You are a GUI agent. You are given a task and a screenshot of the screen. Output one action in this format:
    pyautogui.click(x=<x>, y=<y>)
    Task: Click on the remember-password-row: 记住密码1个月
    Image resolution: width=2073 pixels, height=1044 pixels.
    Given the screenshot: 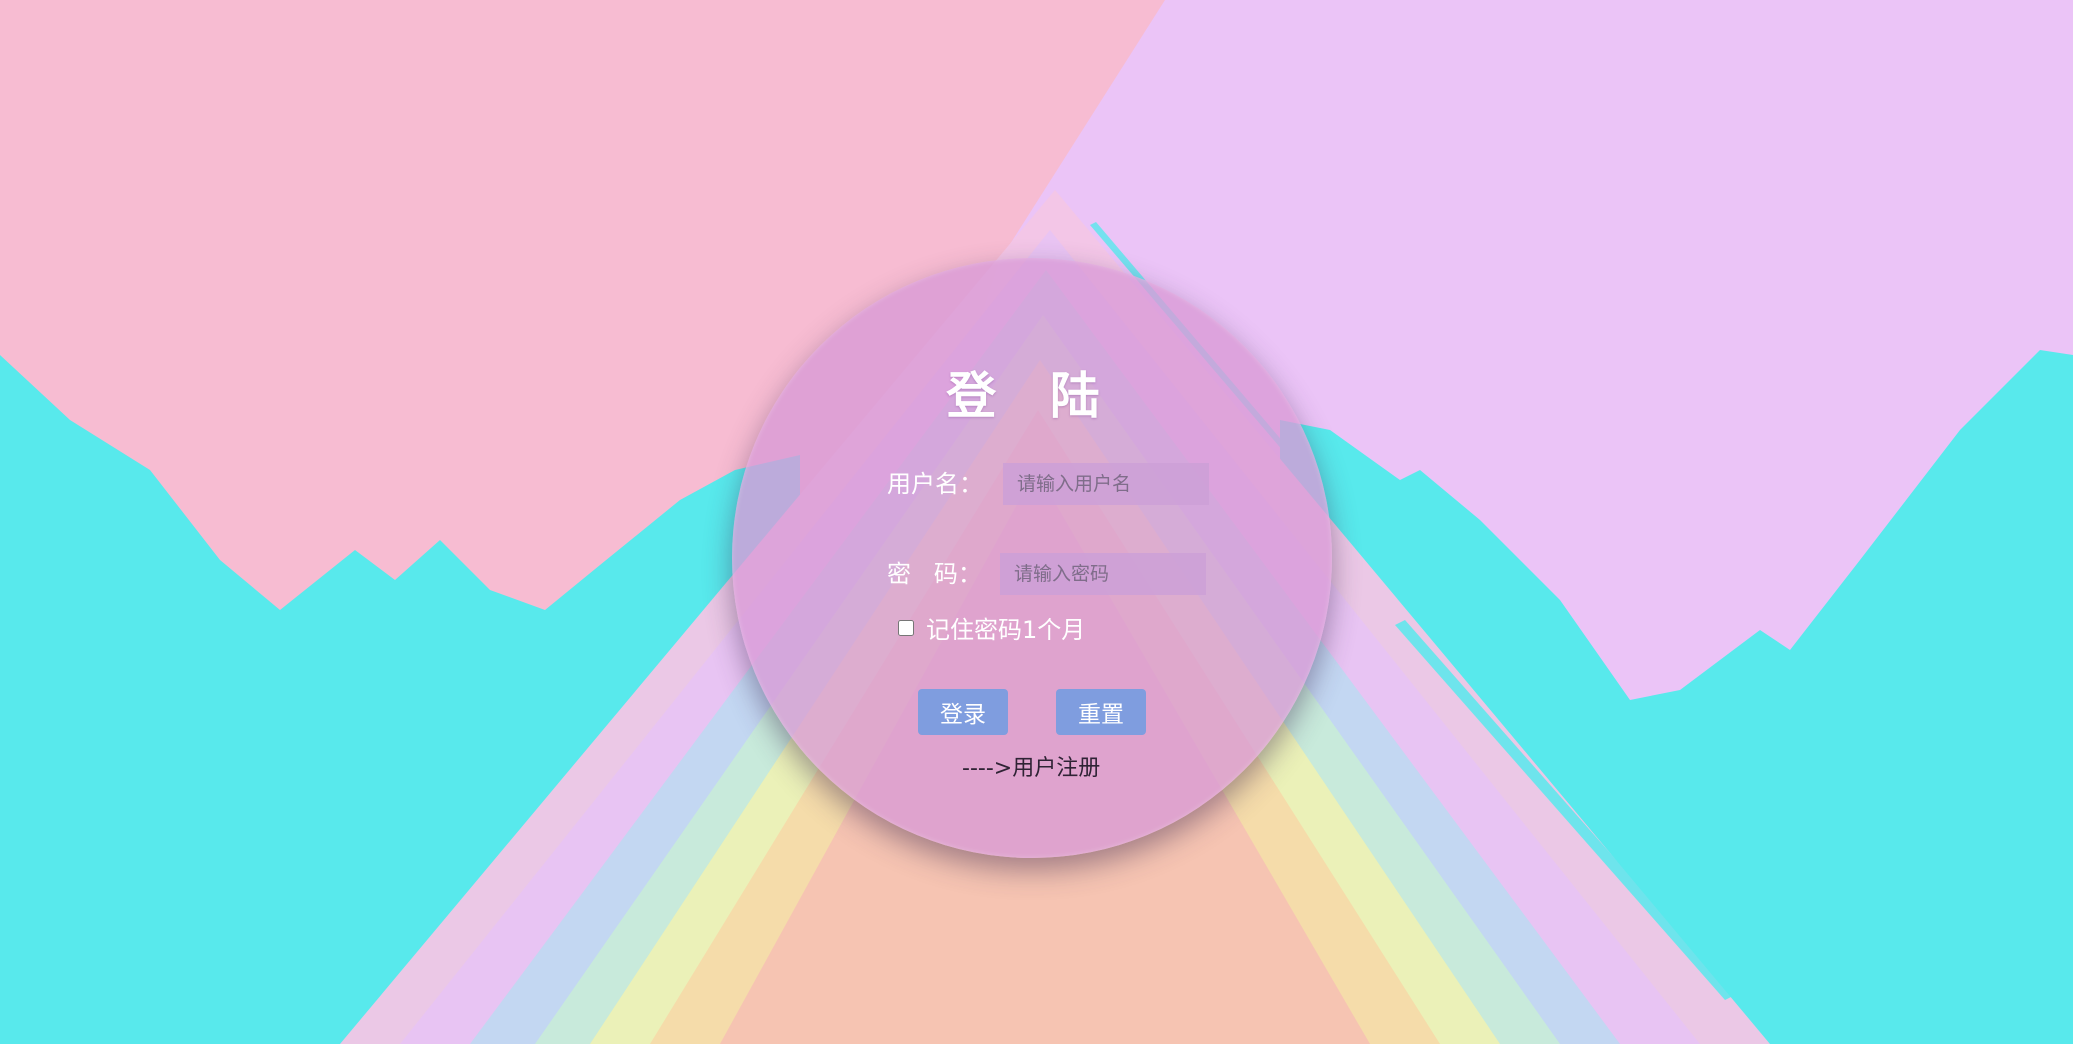 What is the action you would take?
    pyautogui.click(x=991, y=627)
    